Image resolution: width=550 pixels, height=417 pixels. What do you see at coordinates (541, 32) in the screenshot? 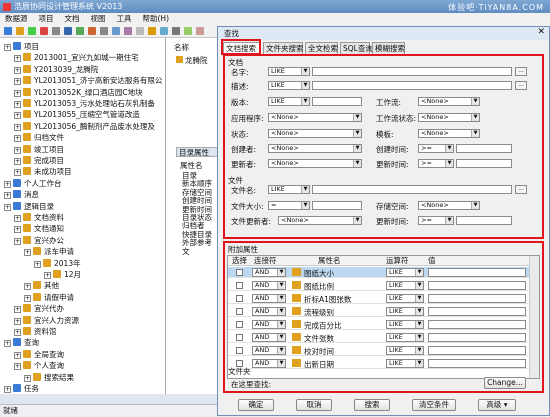
I see `close-icon: ✕` at bounding box center [541, 32].